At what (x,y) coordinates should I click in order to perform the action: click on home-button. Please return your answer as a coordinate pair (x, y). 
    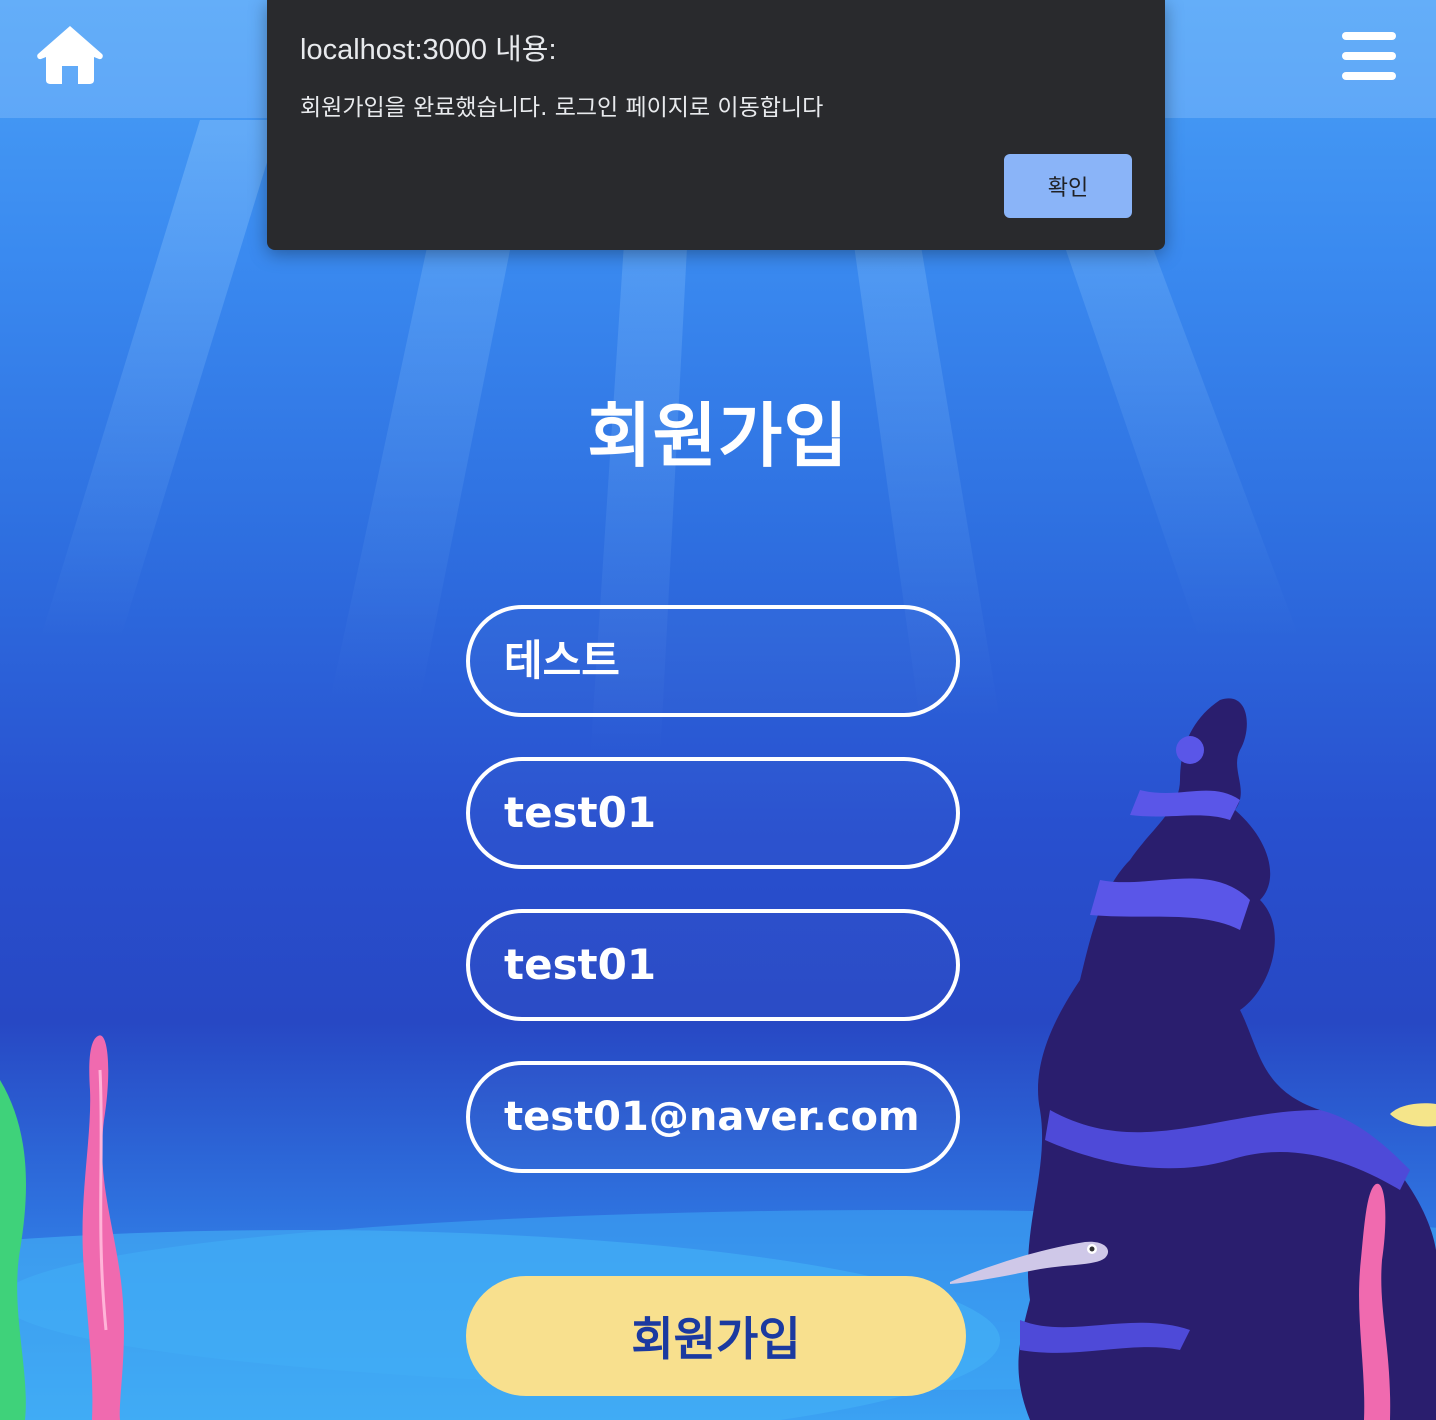
    Looking at the image, I should click on (70, 54).